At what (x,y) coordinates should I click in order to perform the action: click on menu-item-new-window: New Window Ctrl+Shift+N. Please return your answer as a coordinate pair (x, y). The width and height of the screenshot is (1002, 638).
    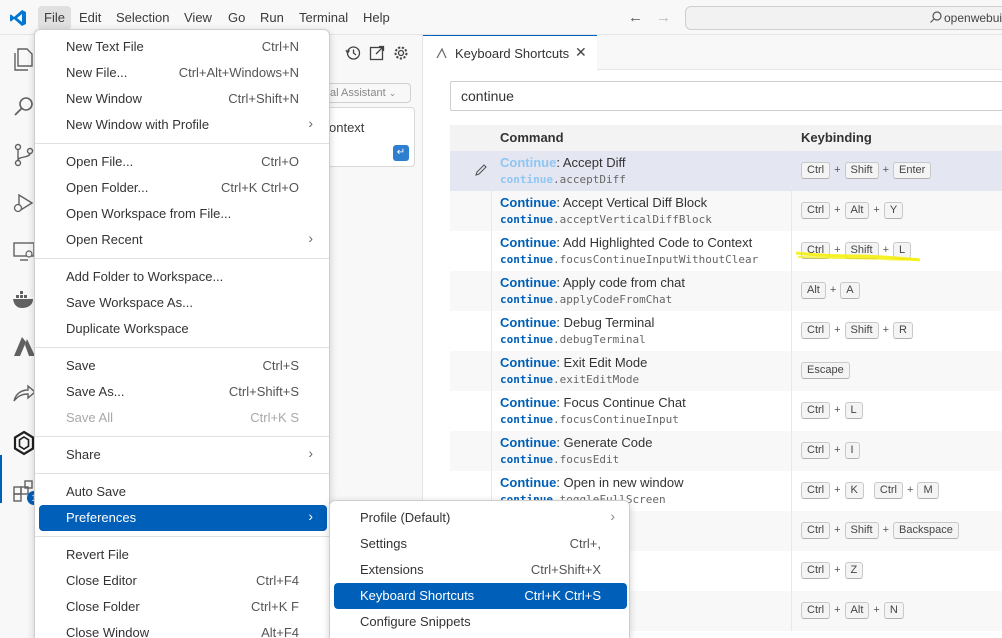
    Looking at the image, I should click on (183, 99).